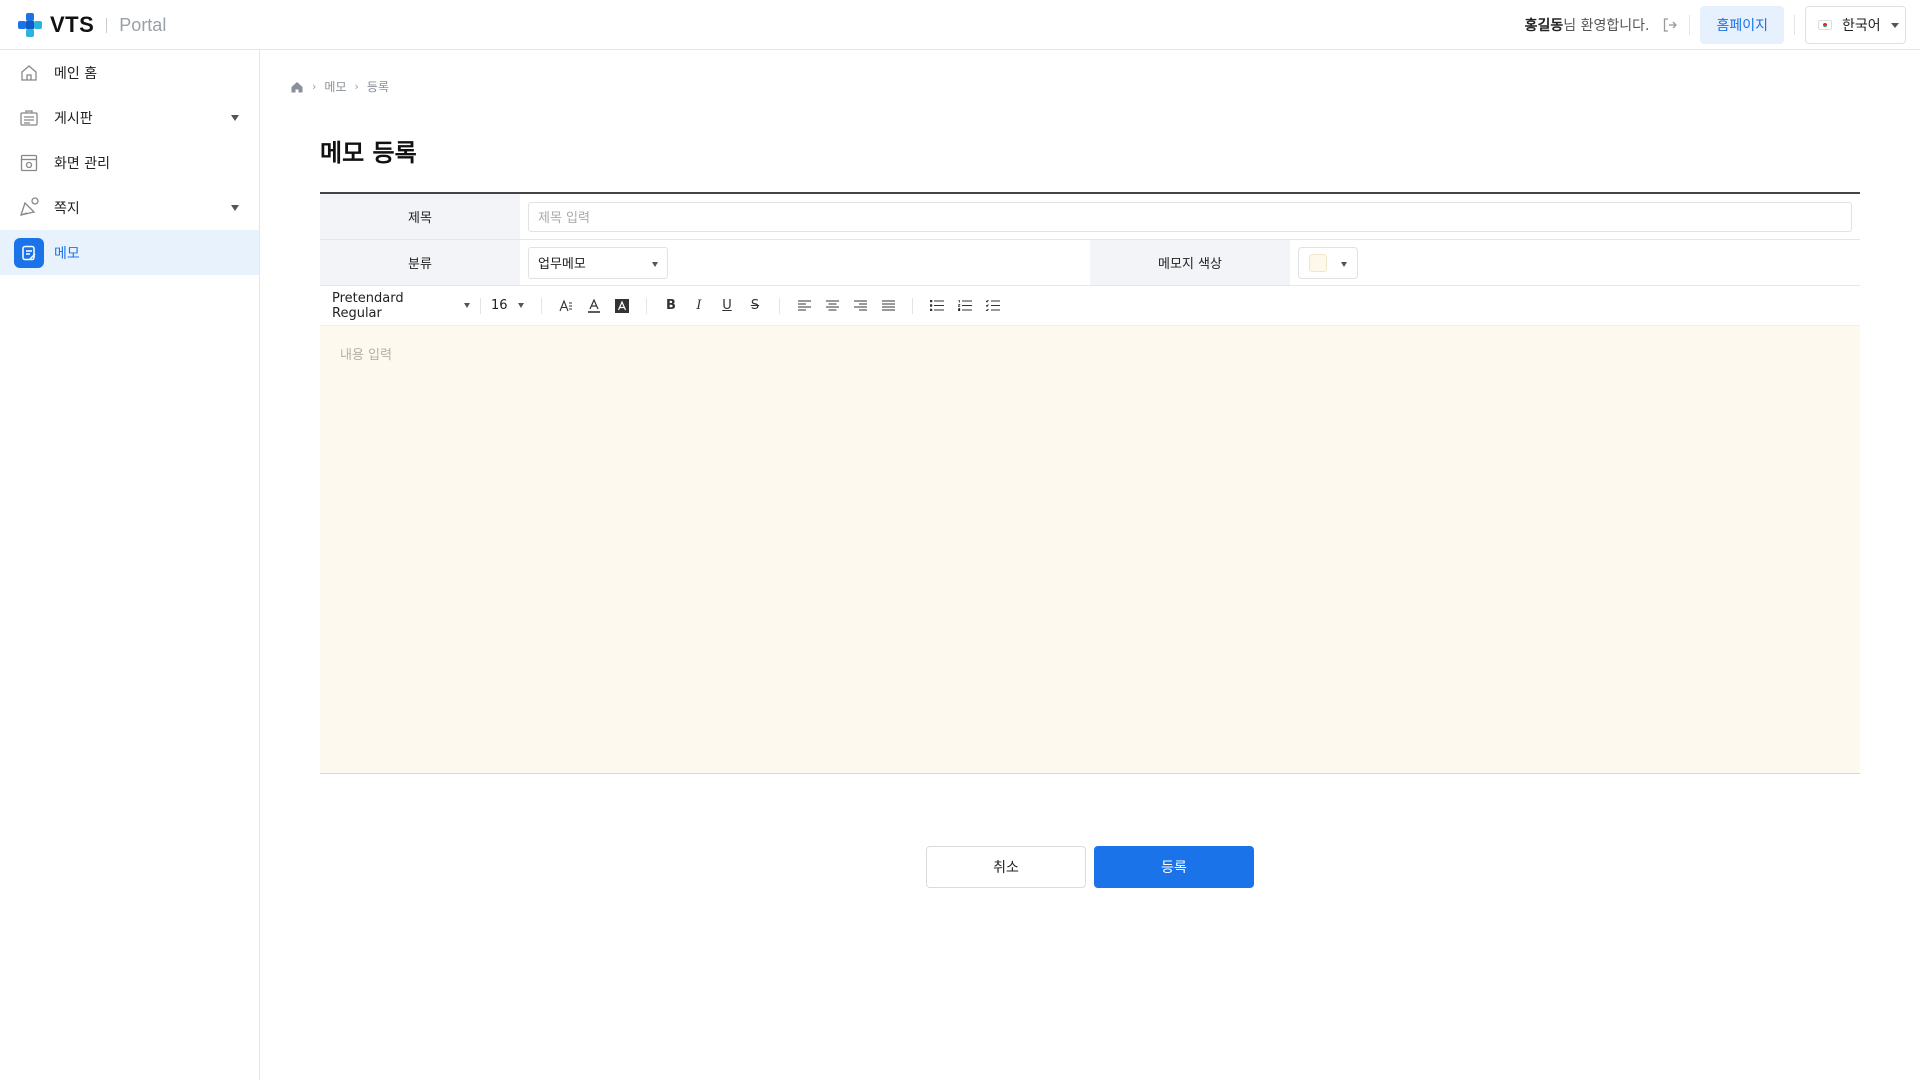 Image resolution: width=1920 pixels, height=1080 pixels. I want to click on checklist-icon, so click(993, 306).